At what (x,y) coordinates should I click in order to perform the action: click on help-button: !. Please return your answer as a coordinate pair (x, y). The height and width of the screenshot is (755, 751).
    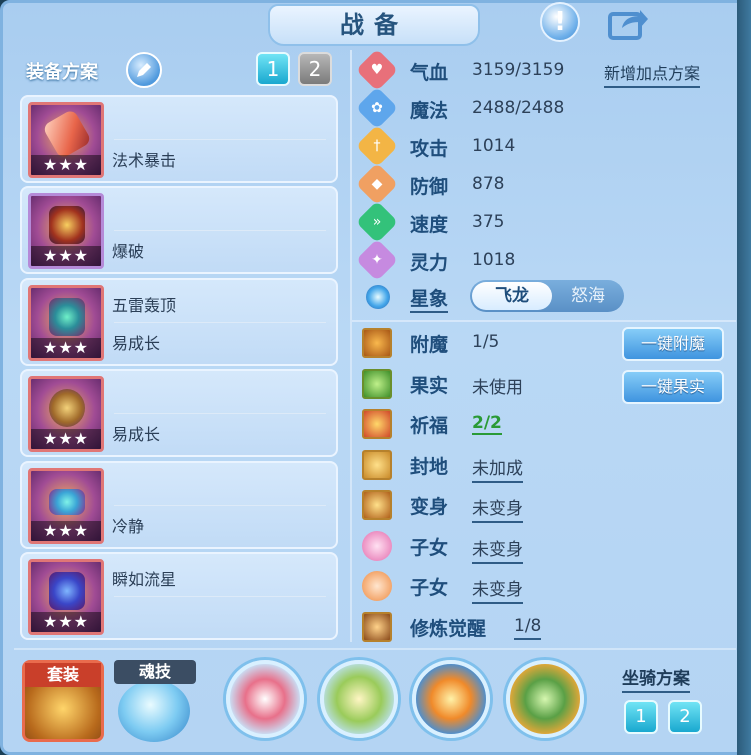
    Looking at the image, I should click on (560, 22).